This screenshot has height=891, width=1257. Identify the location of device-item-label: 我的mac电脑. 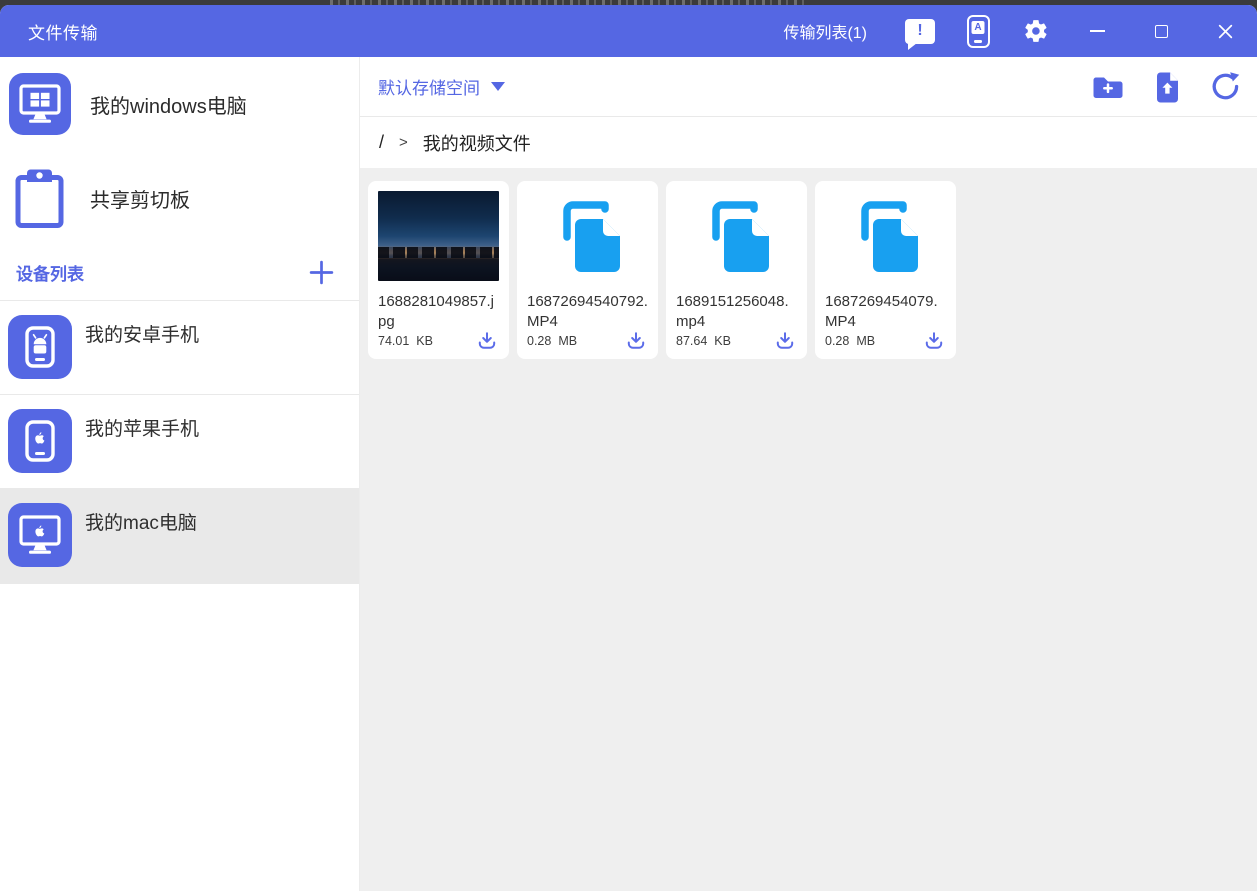
(141, 523).